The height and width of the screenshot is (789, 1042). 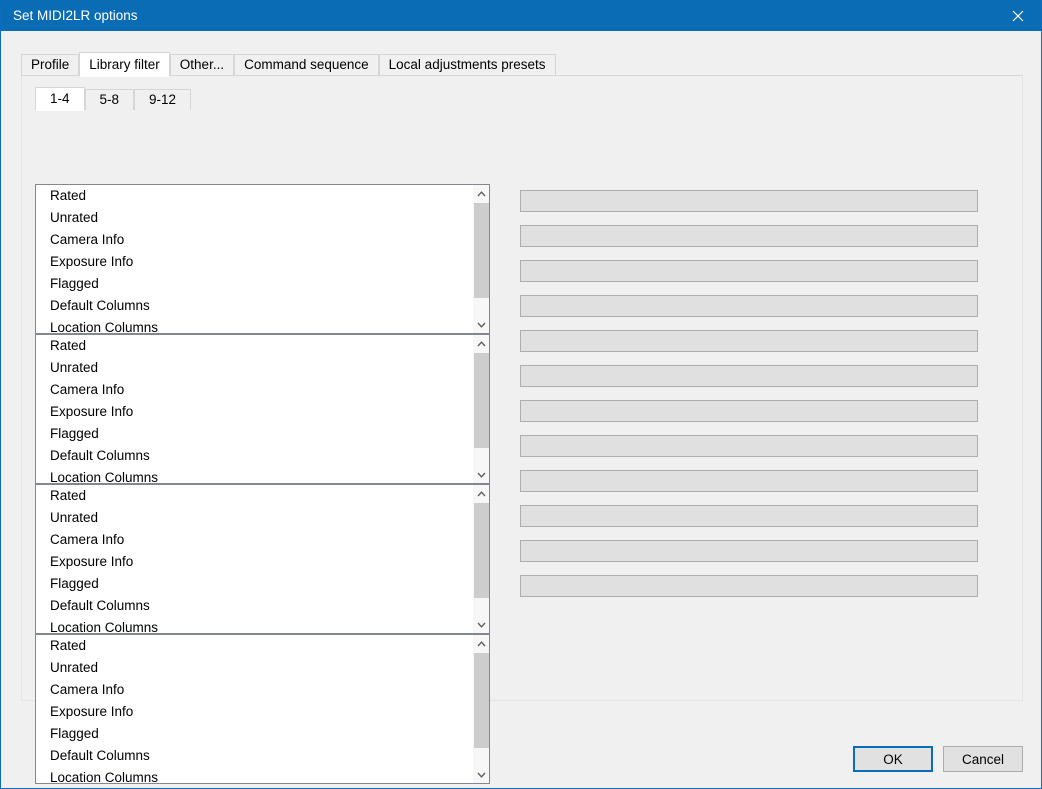 What do you see at coordinates (306, 65) in the screenshot?
I see `tab-command-sequence: Command sequence` at bounding box center [306, 65].